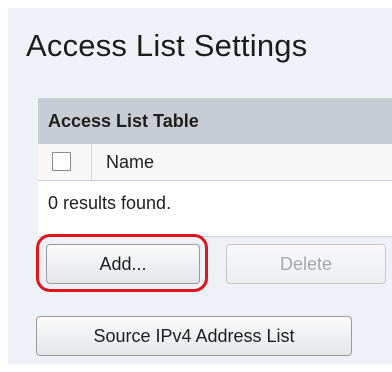 This screenshot has width=392, height=372. I want to click on select-all-cell, so click(65, 162).